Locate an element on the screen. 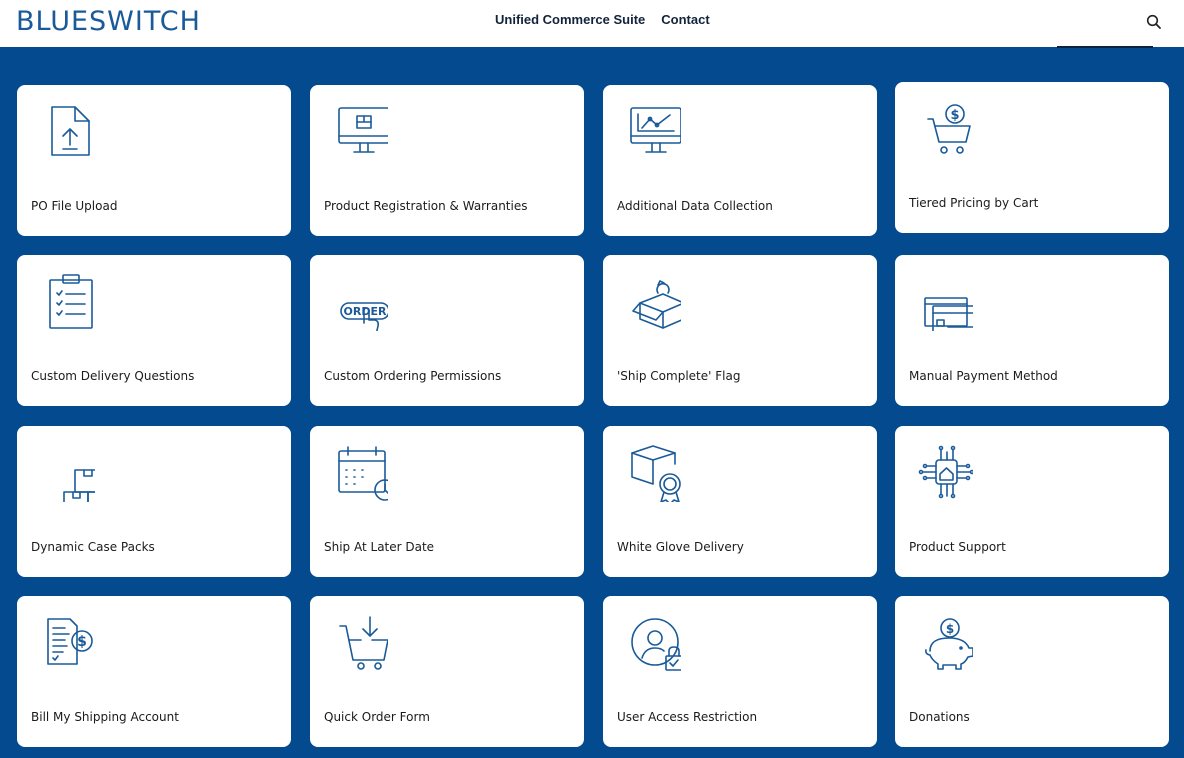 The height and width of the screenshot is (758, 1184). feature-card-product-support: Product Support is located at coordinates (1032, 501).